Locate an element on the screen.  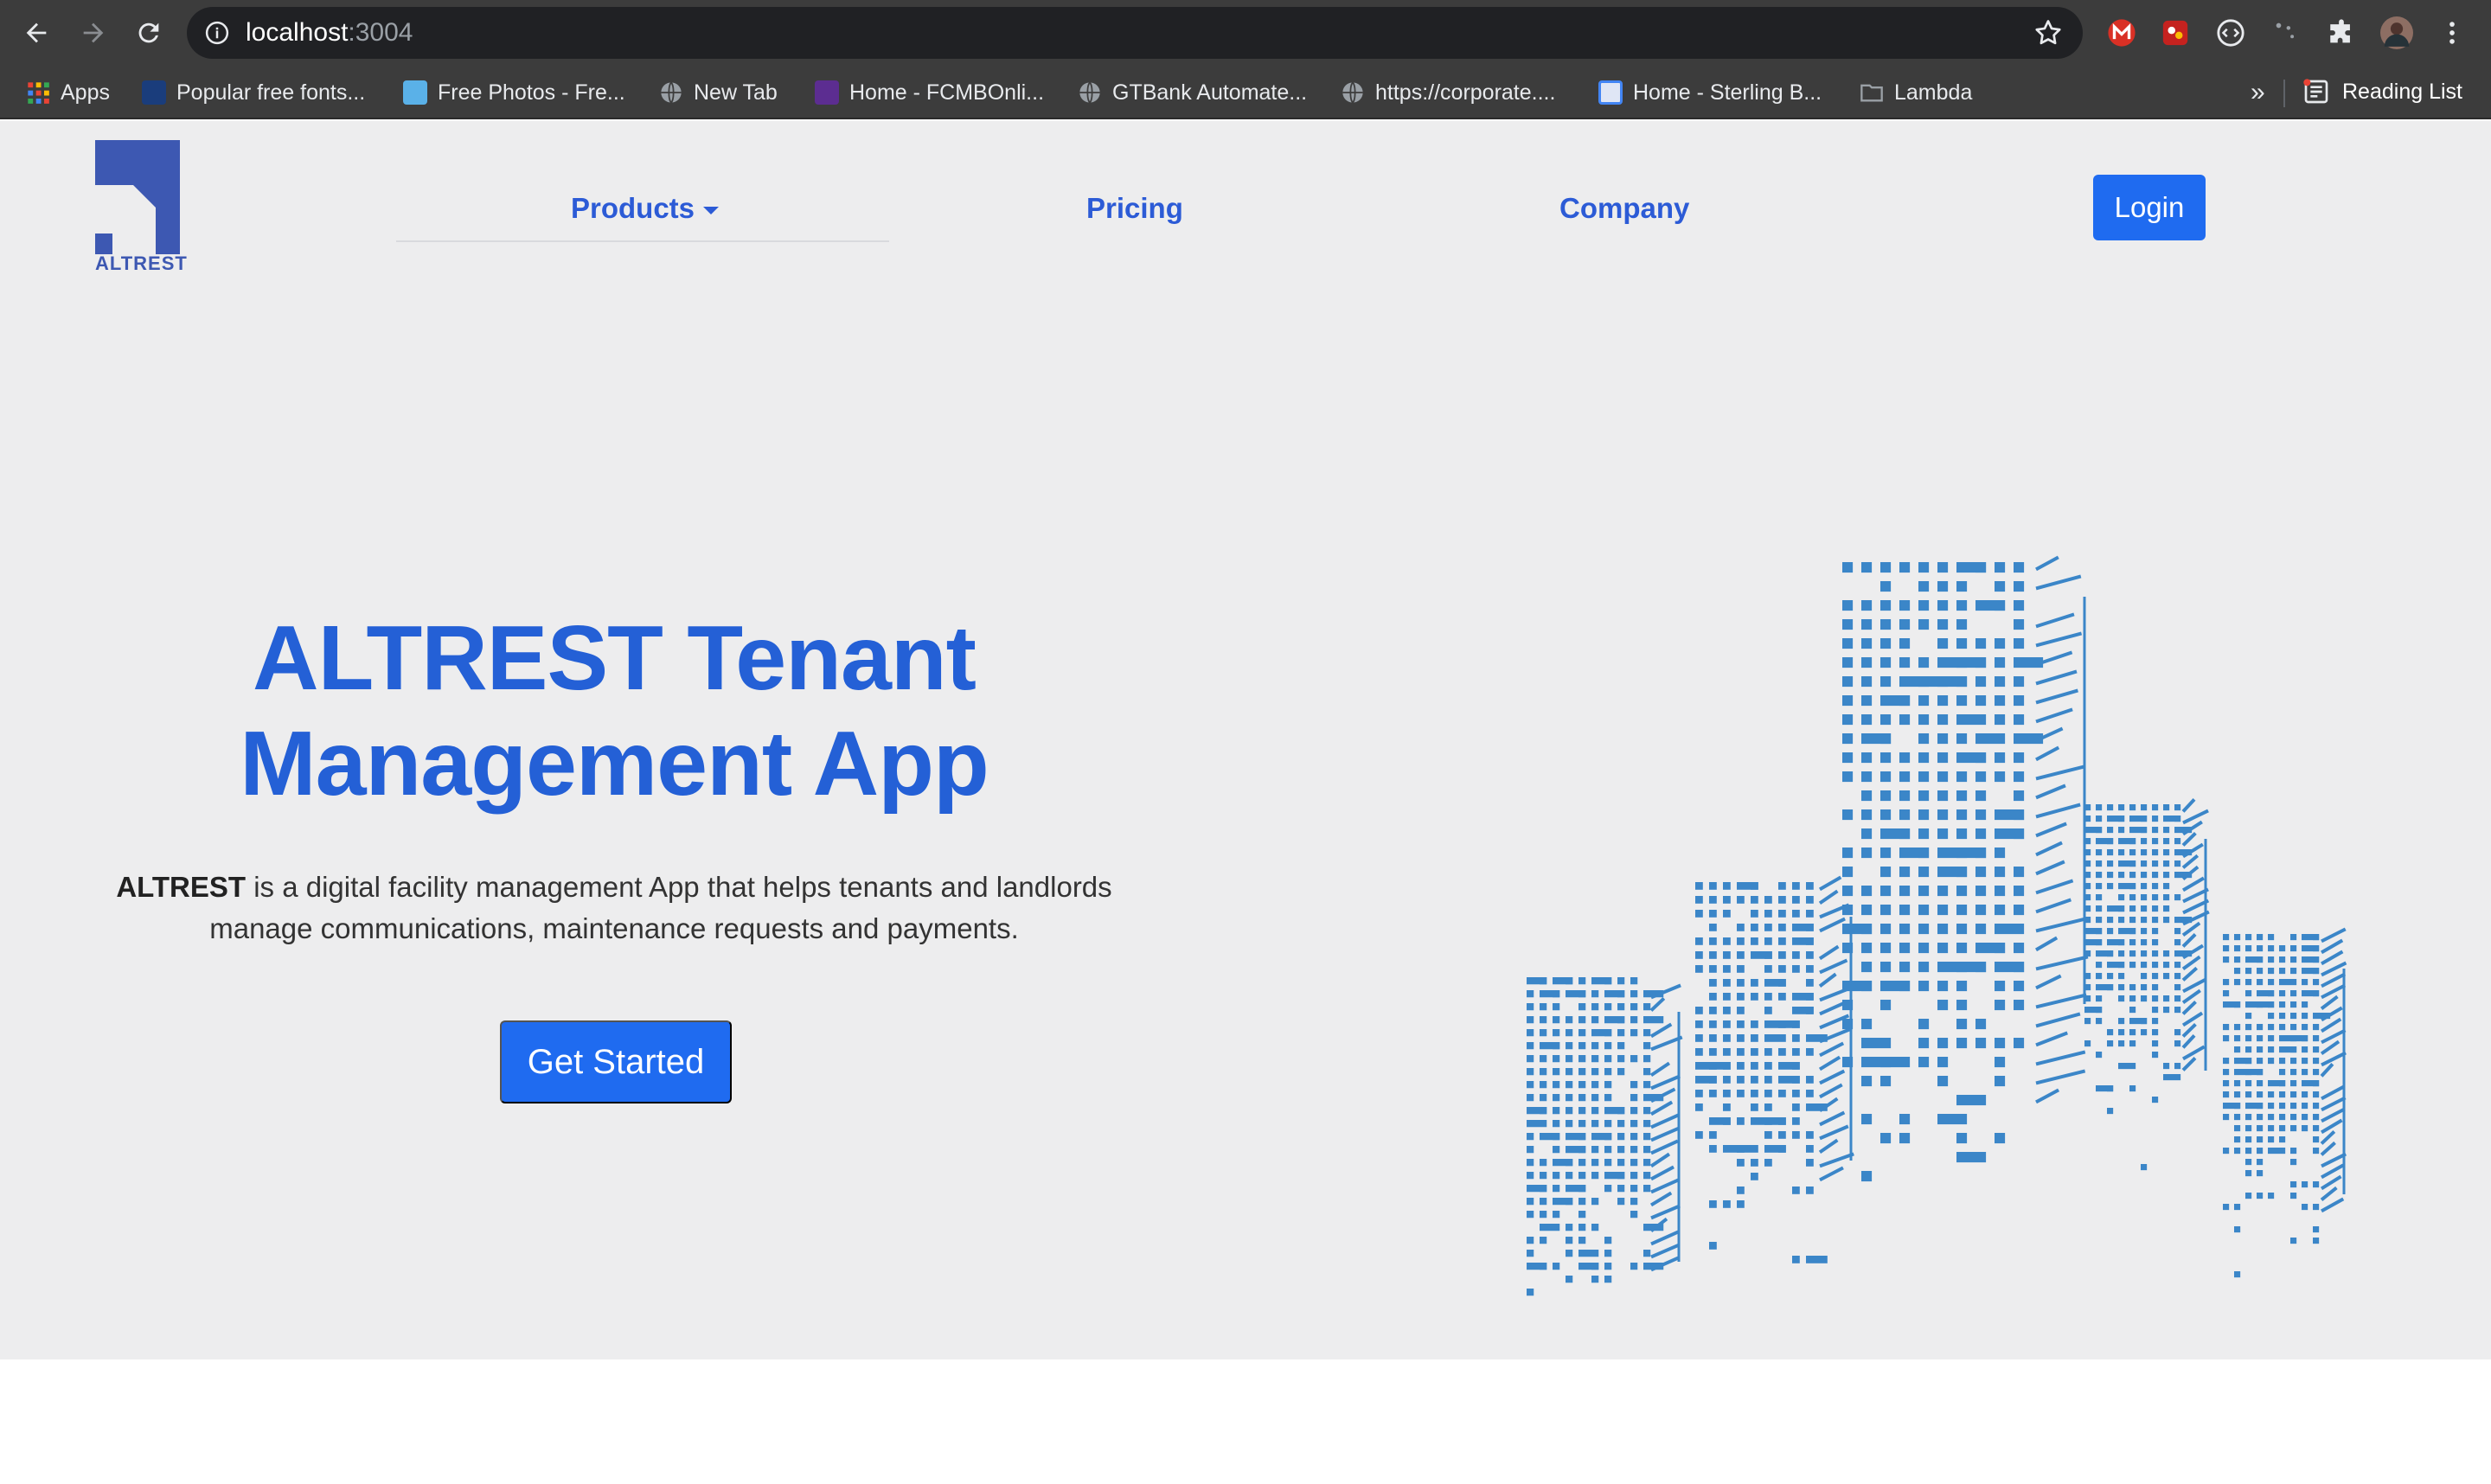
address-bar: localhost:3004 is located at coordinates (1135, 33).